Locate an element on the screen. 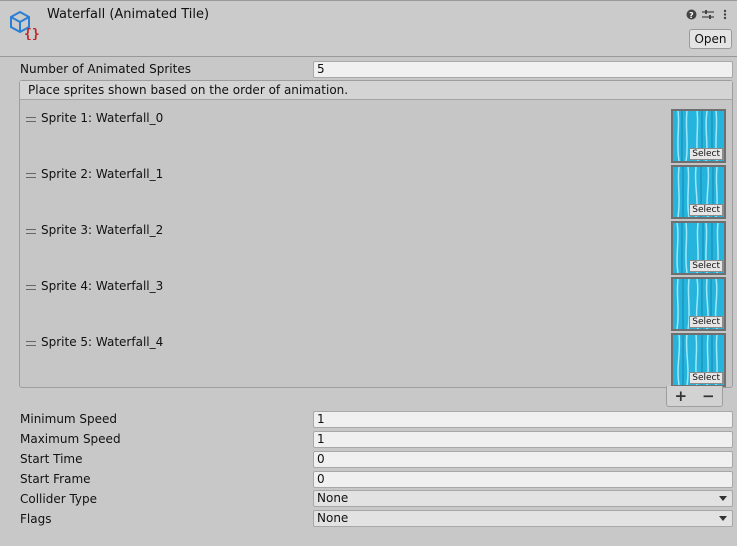 The width and height of the screenshot is (737, 546). start-time-field: 0 is located at coordinates (523, 459).